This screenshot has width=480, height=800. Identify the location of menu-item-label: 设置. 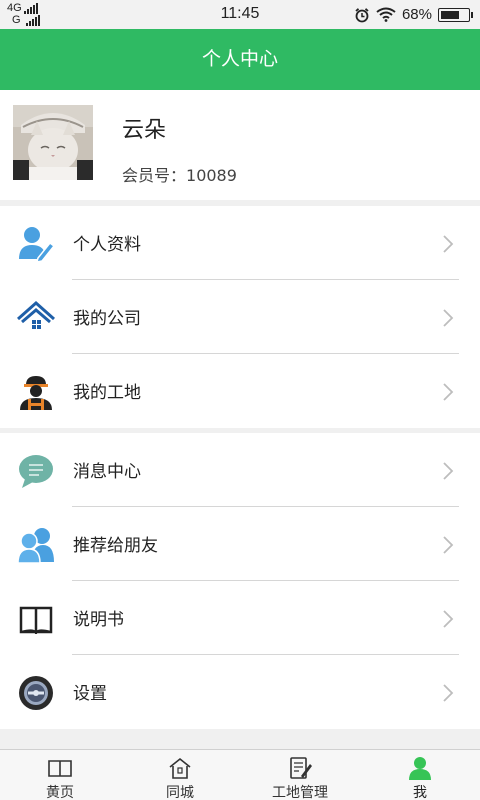
(90, 694).